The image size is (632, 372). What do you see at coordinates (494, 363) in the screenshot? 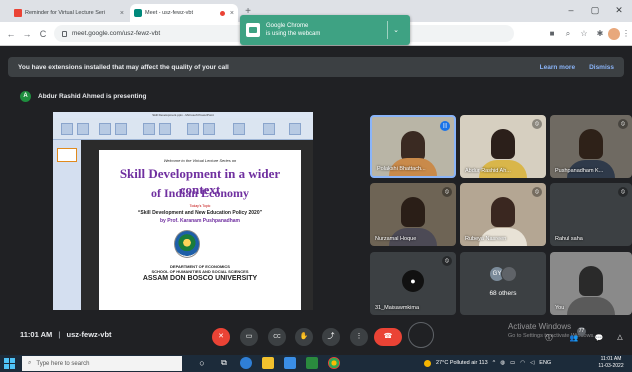
I see `tray-chevron-icon: ^` at bounding box center [494, 363].